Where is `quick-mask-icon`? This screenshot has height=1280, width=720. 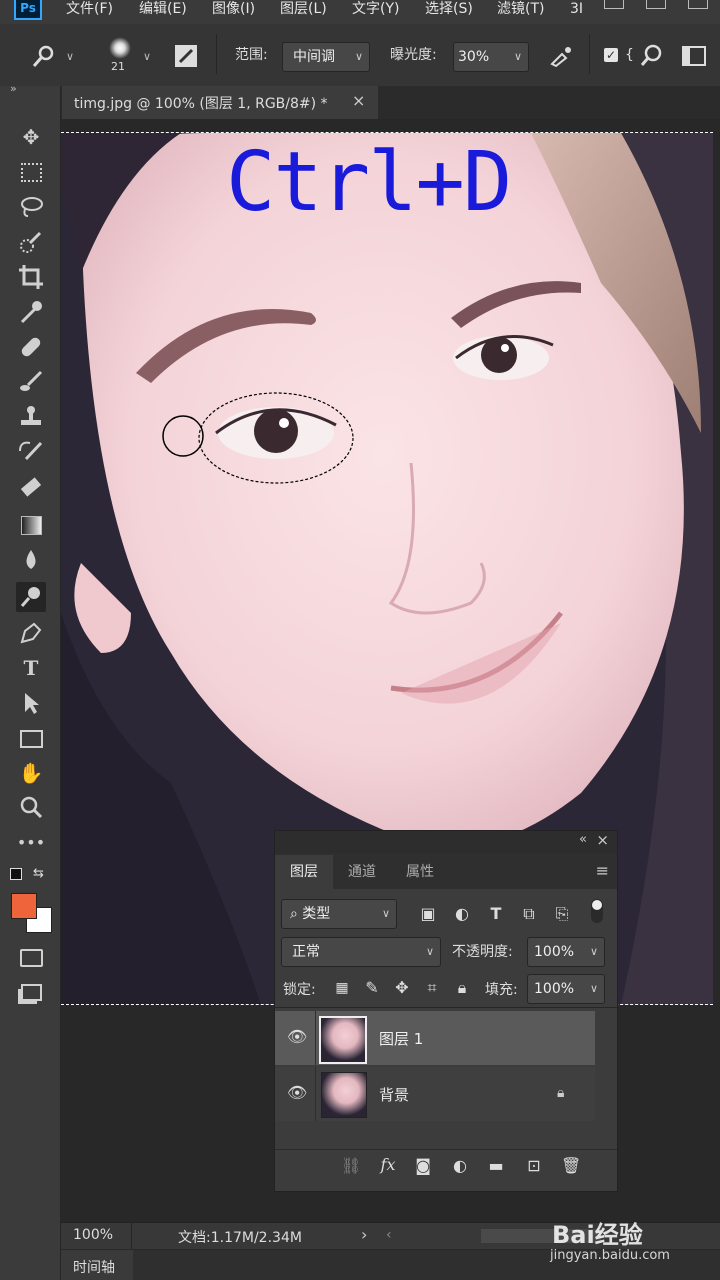 quick-mask-icon is located at coordinates (31, 957).